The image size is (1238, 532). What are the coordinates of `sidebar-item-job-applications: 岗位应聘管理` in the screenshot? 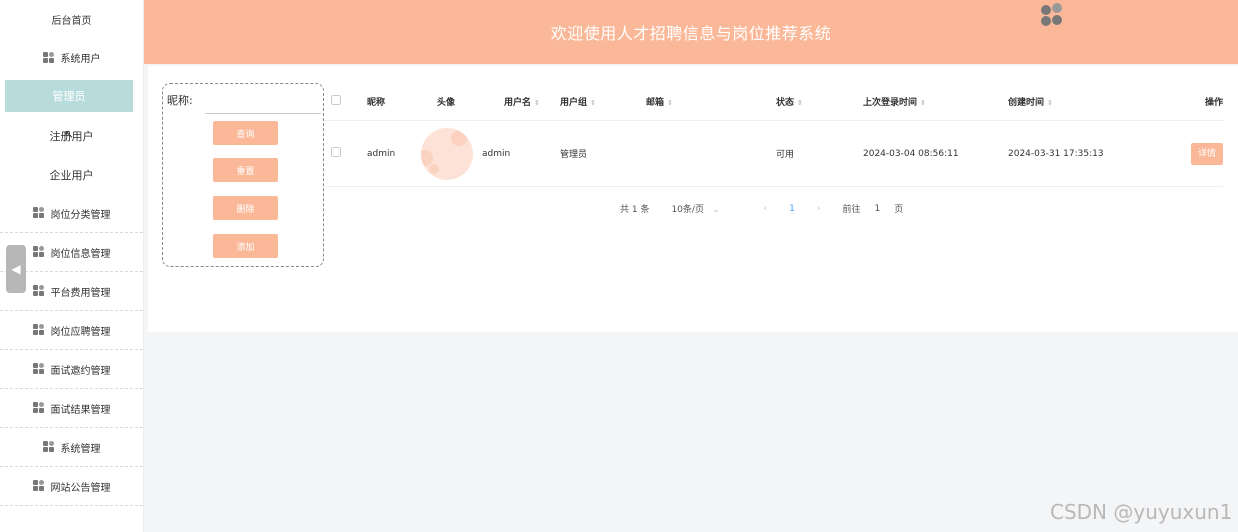 It's located at (71, 330).